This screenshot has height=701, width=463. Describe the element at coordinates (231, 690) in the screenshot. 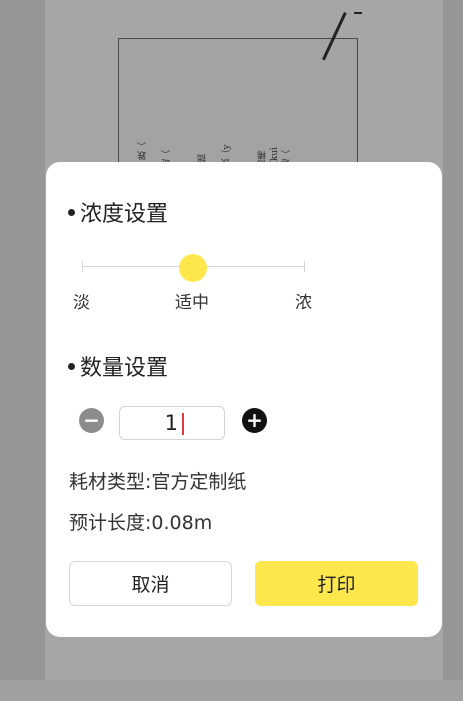

I see `bottom-bar` at that location.